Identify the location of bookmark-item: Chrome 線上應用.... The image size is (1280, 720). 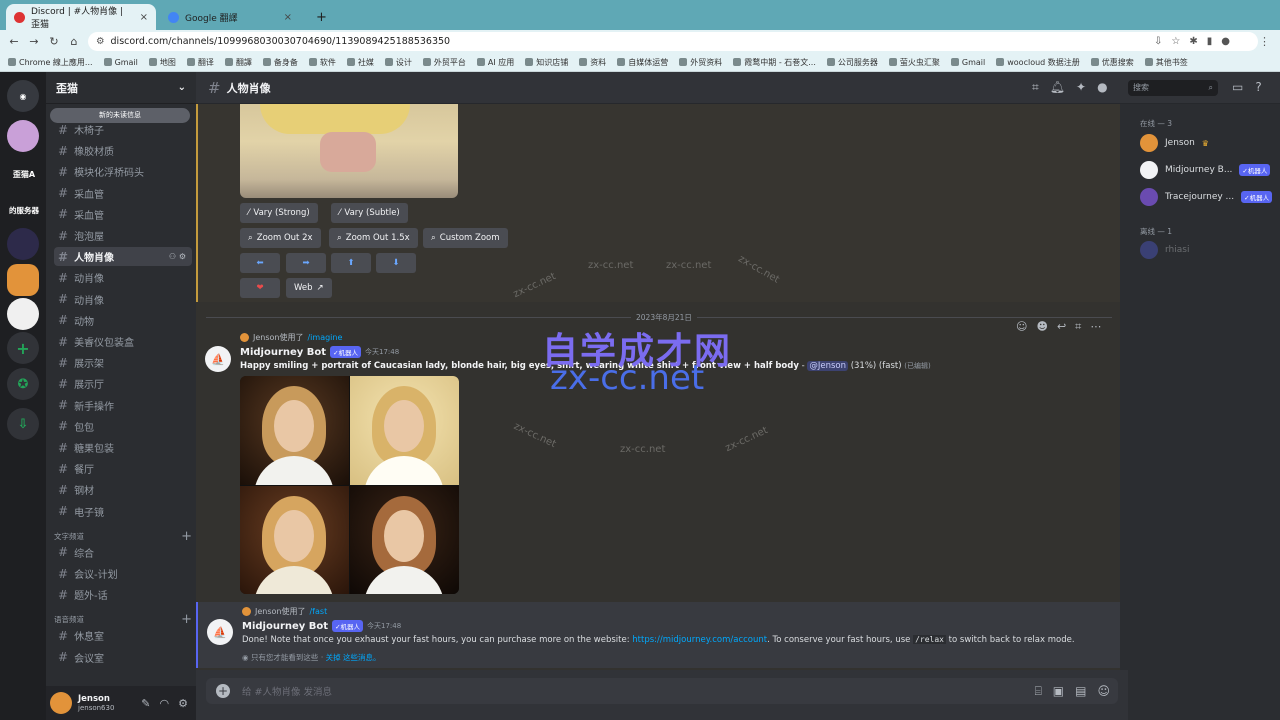
(50, 62).